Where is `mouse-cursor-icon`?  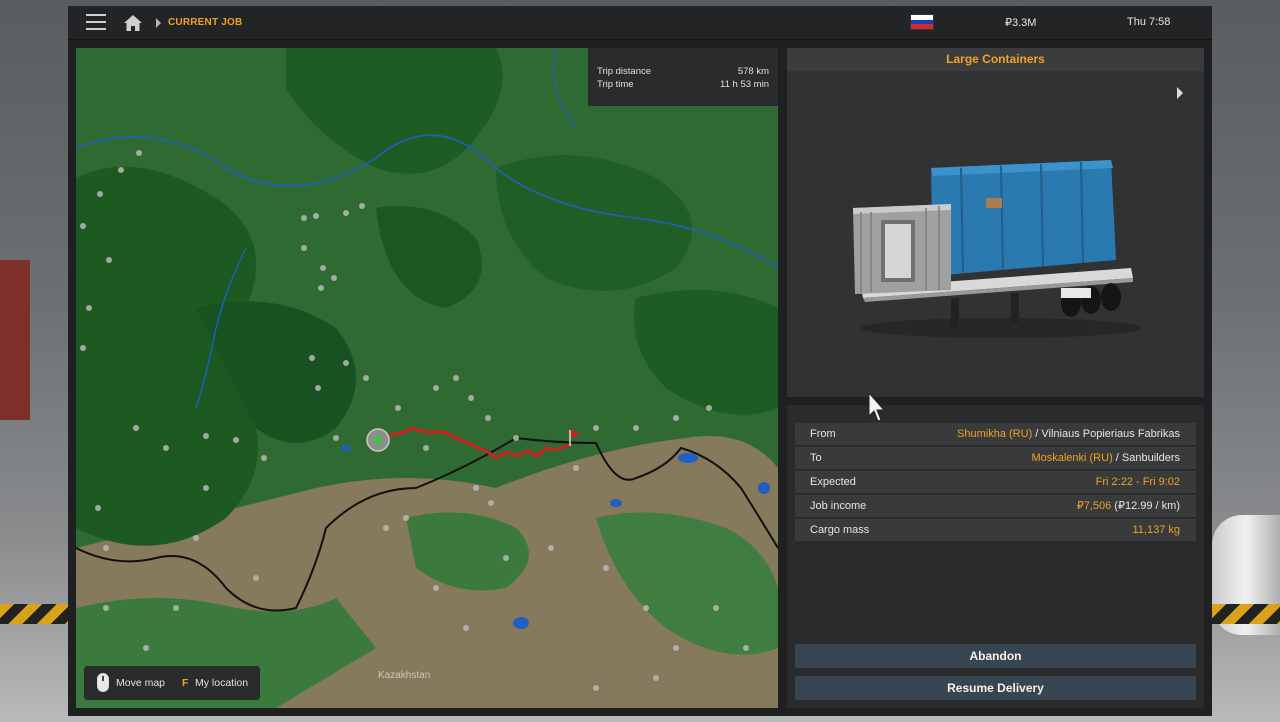 mouse-cursor-icon is located at coordinates (877, 407).